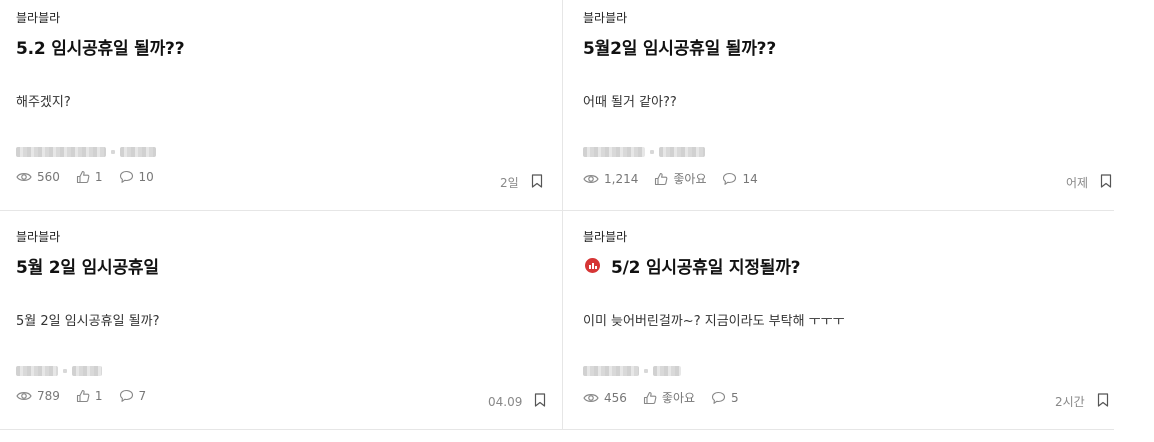  I want to click on post-title-text: 5.2 임시공휴일 될까??, so click(100, 46).